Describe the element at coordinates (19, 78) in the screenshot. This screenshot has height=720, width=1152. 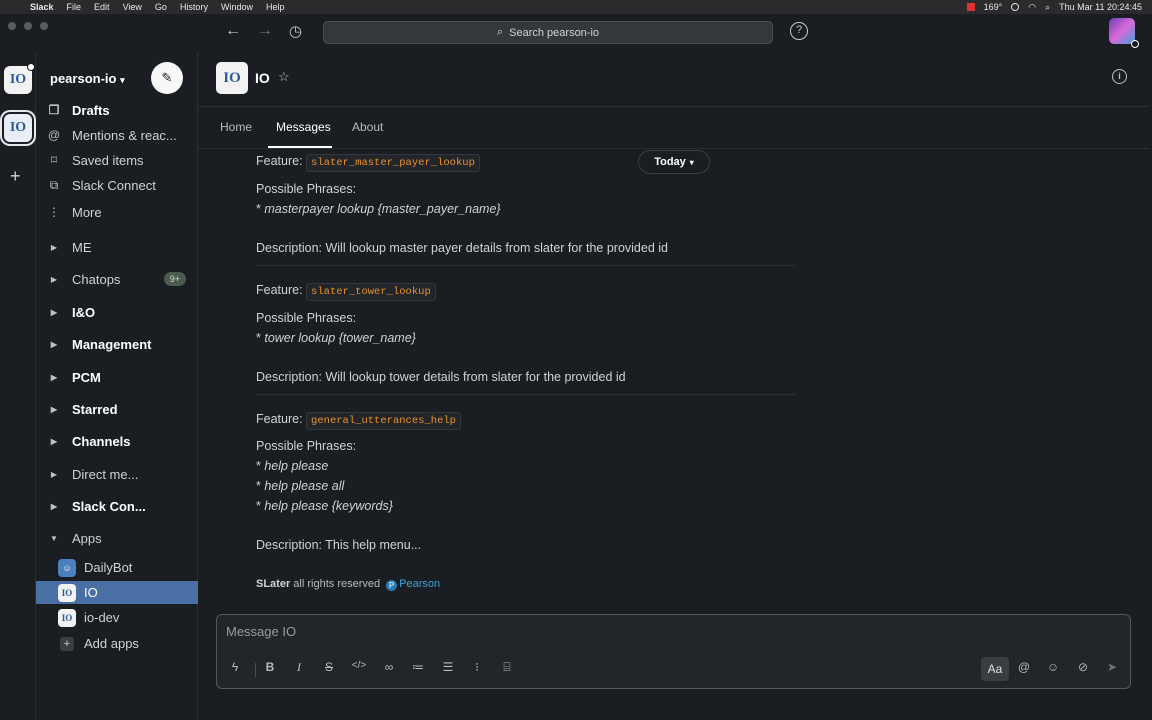
I see `workspace-switcher-pearson-io: IO` at that location.